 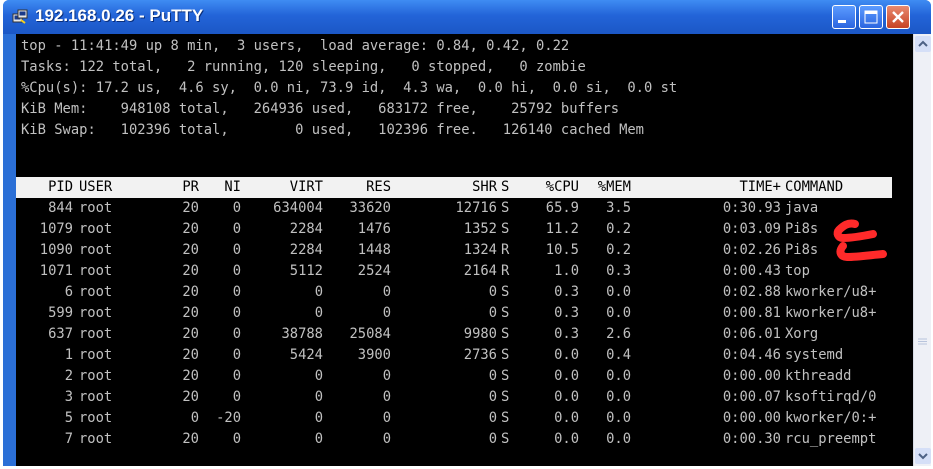 What do you see at coordinates (802, 208) in the screenshot?
I see `cell-command: java` at bounding box center [802, 208].